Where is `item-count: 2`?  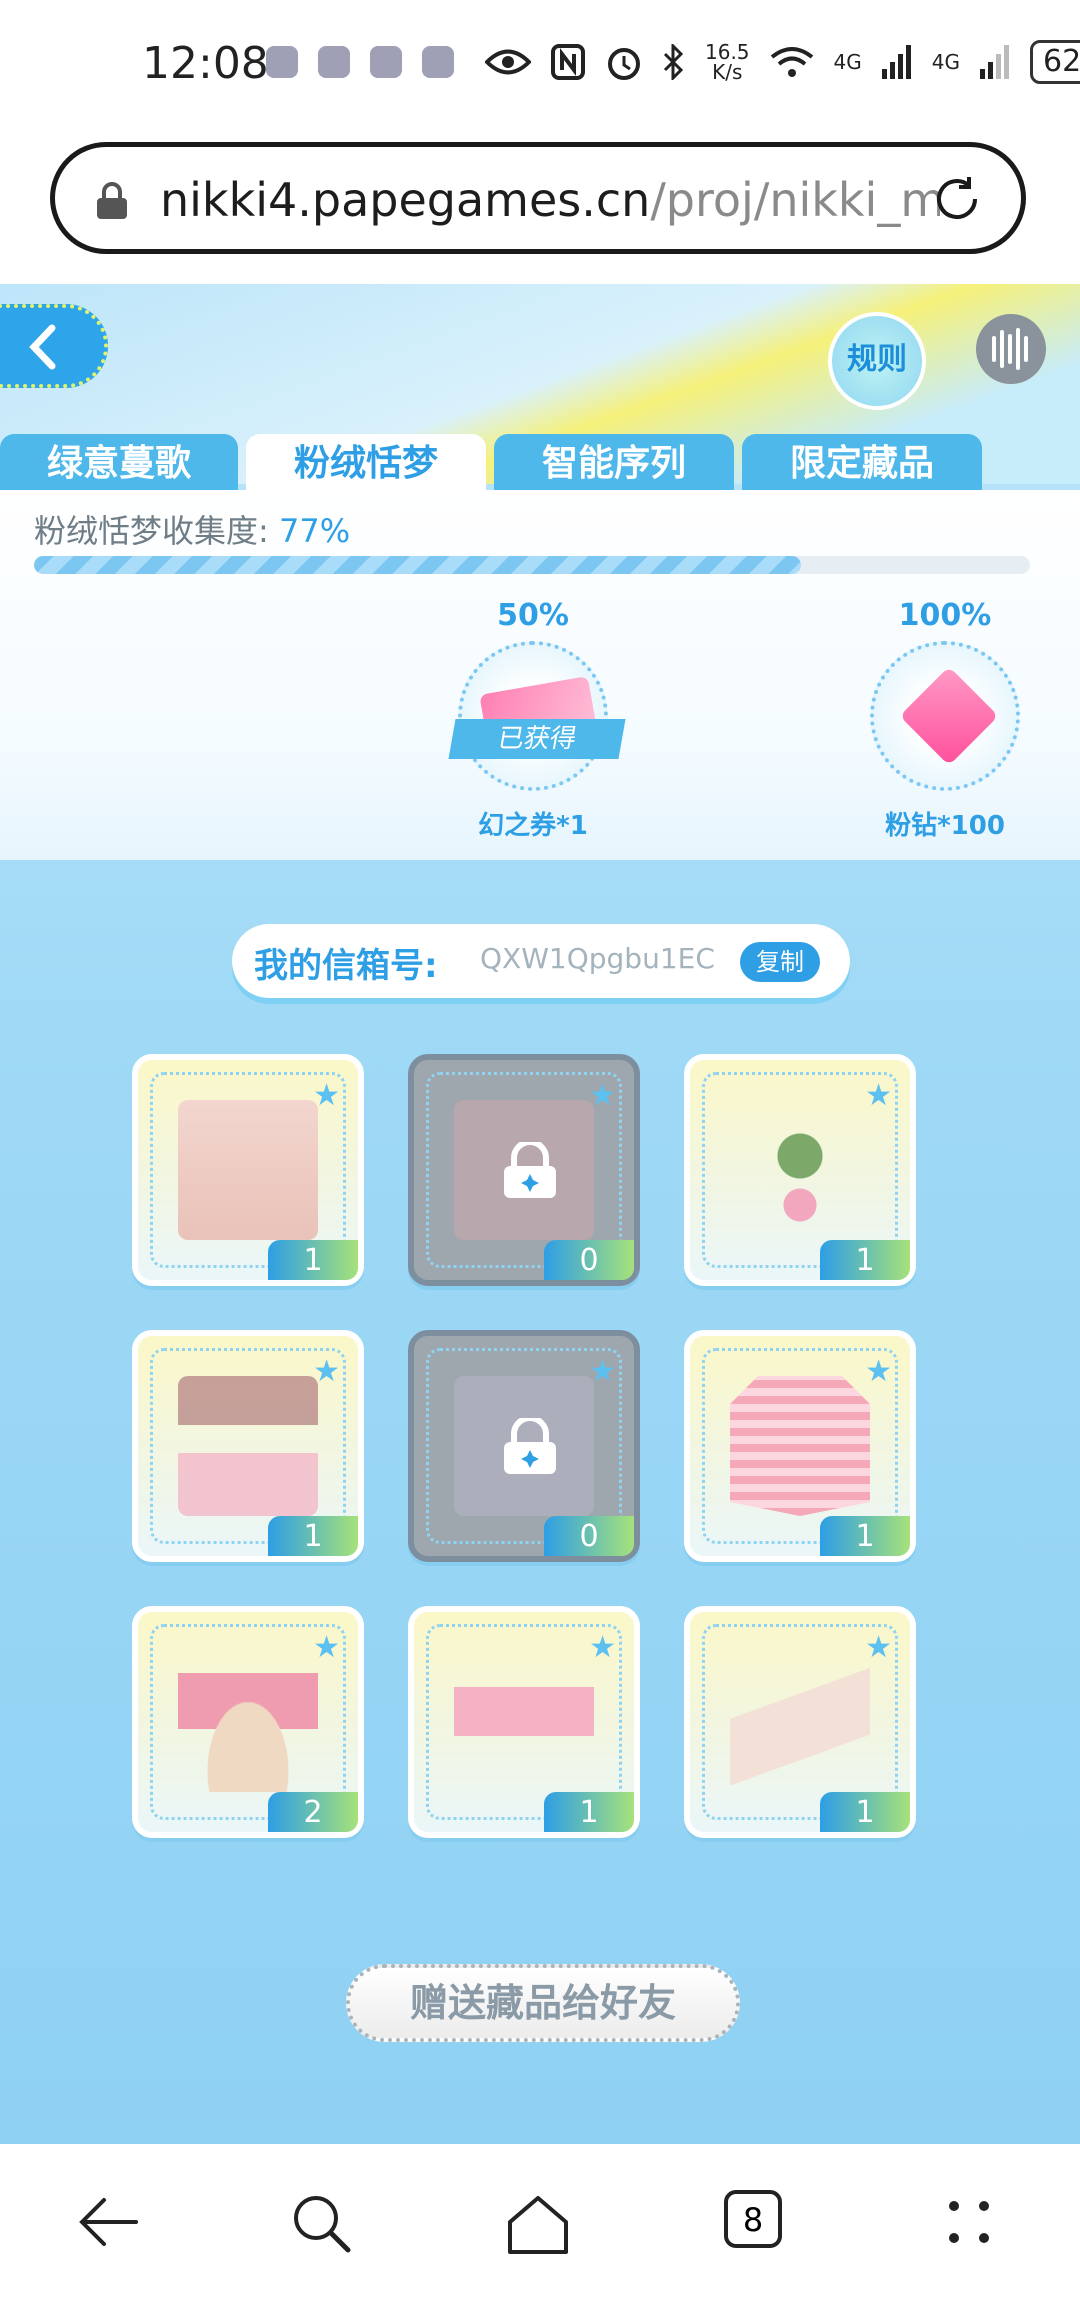 item-count: 2 is located at coordinates (313, 1812).